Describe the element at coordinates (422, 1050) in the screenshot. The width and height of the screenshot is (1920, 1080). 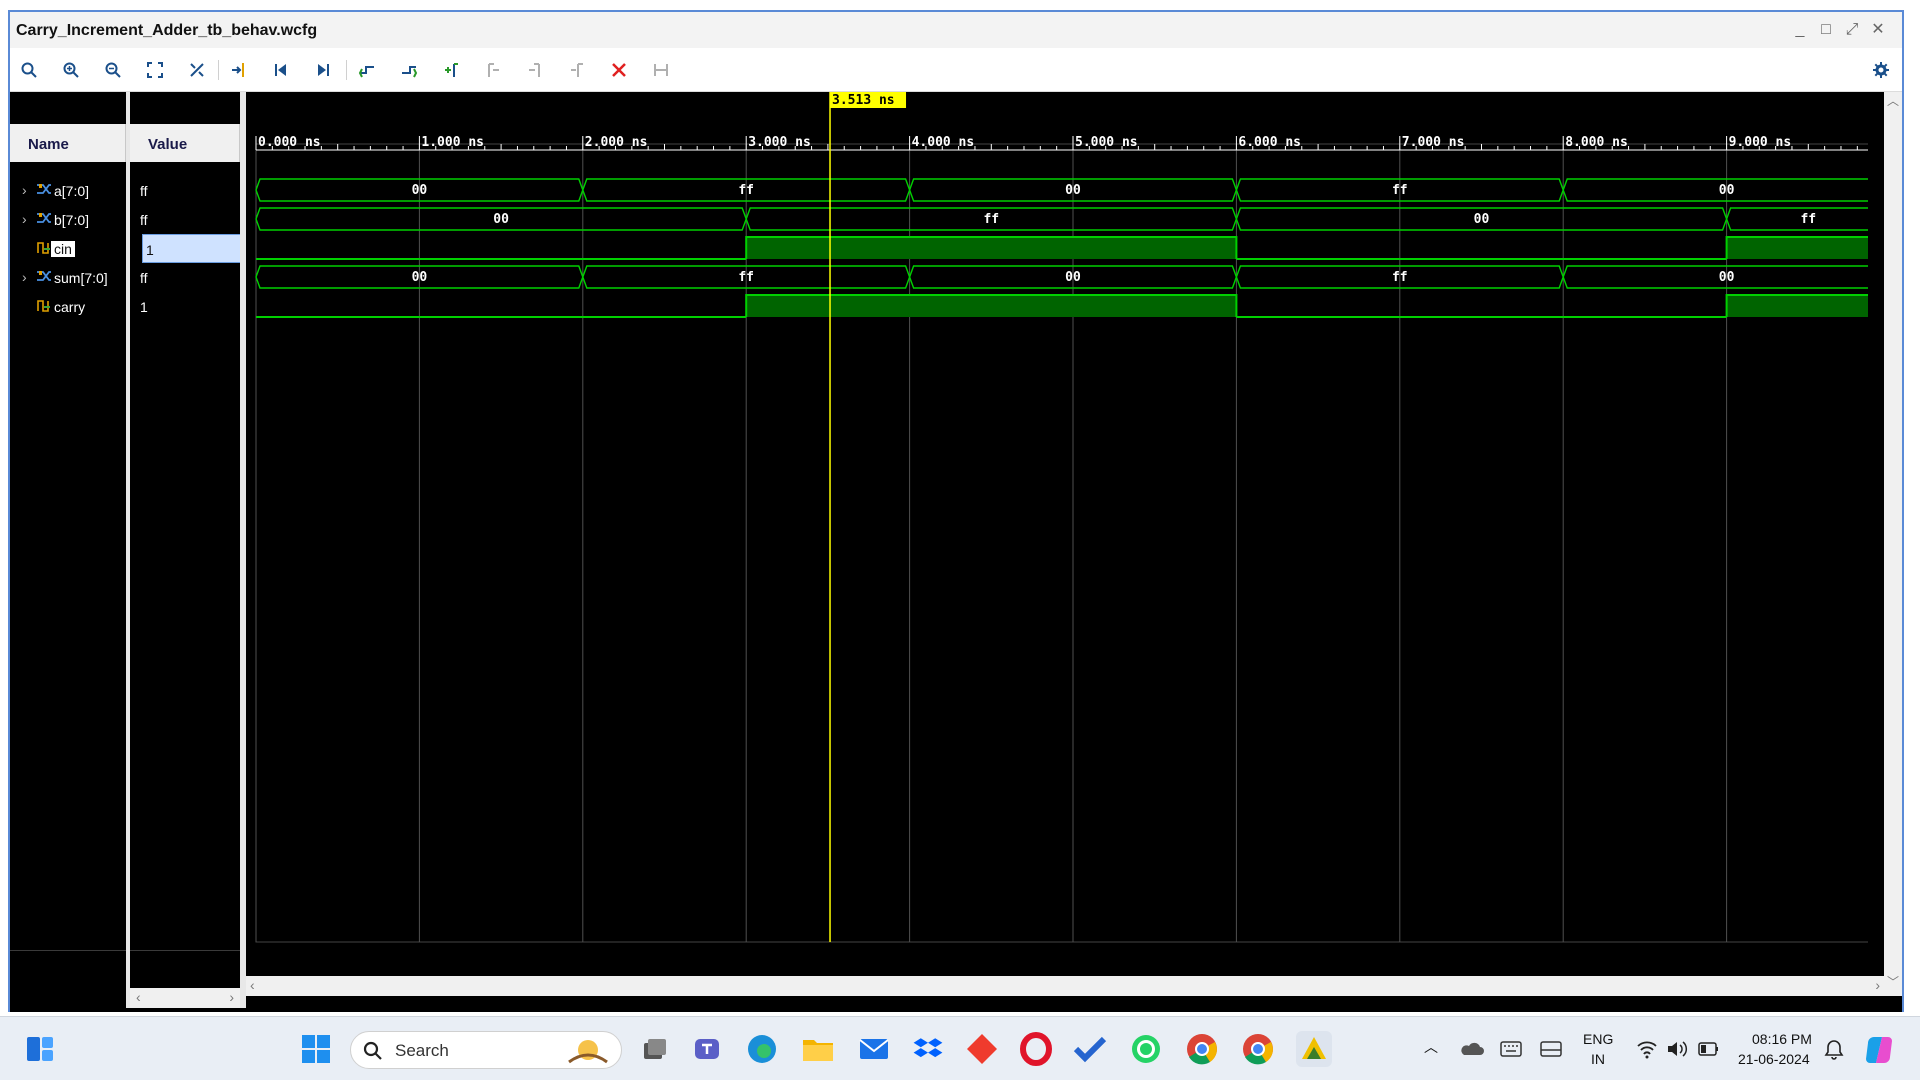
I see `search-label: Search` at that location.